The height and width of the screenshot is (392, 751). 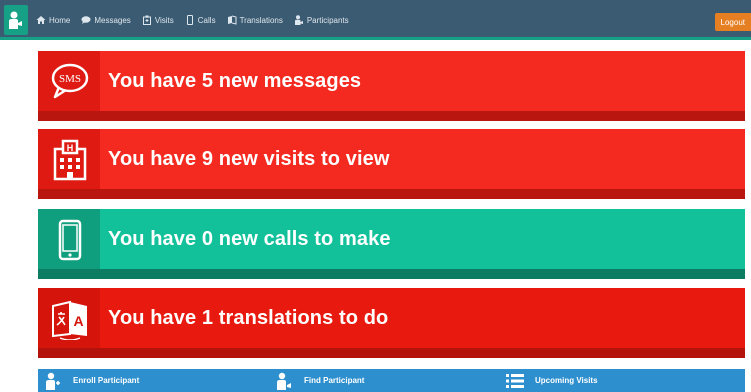 I want to click on hospital-building-icon: H, so click(x=70, y=160).